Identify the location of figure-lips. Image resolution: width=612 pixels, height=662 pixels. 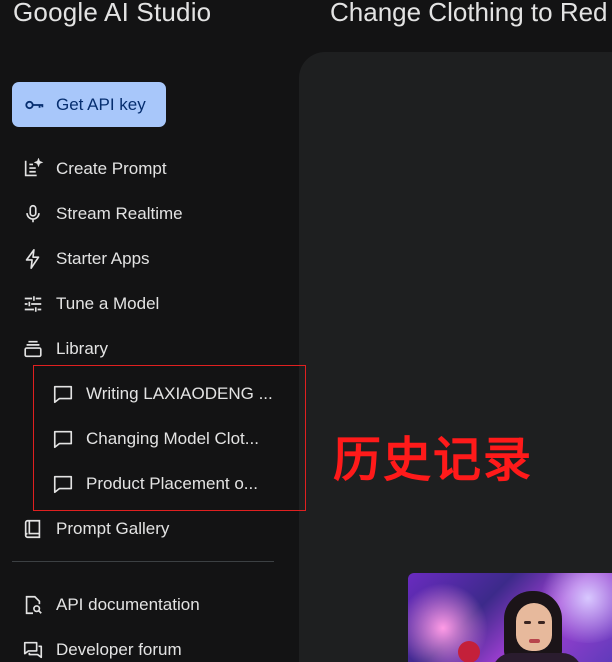
(534, 641).